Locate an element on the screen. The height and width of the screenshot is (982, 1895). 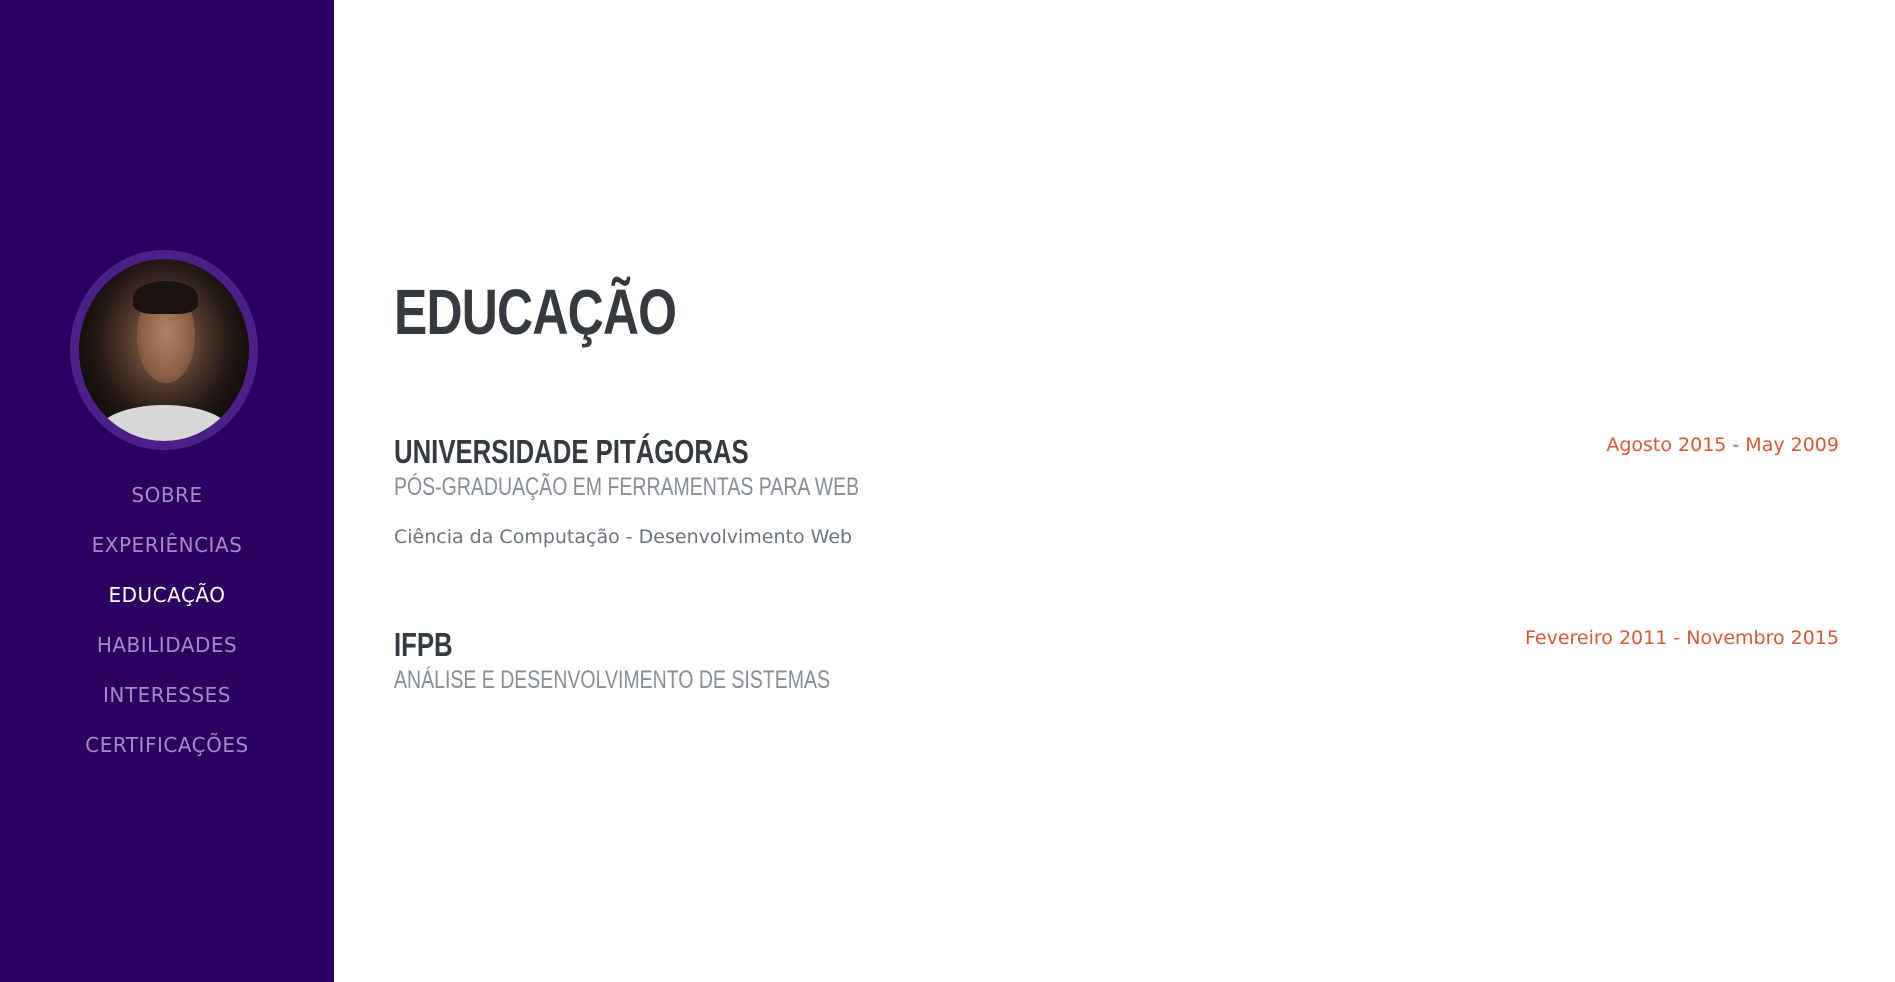
entry-institution: UNIVERSIDADE PITÁGORAS is located at coordinates (571, 451).